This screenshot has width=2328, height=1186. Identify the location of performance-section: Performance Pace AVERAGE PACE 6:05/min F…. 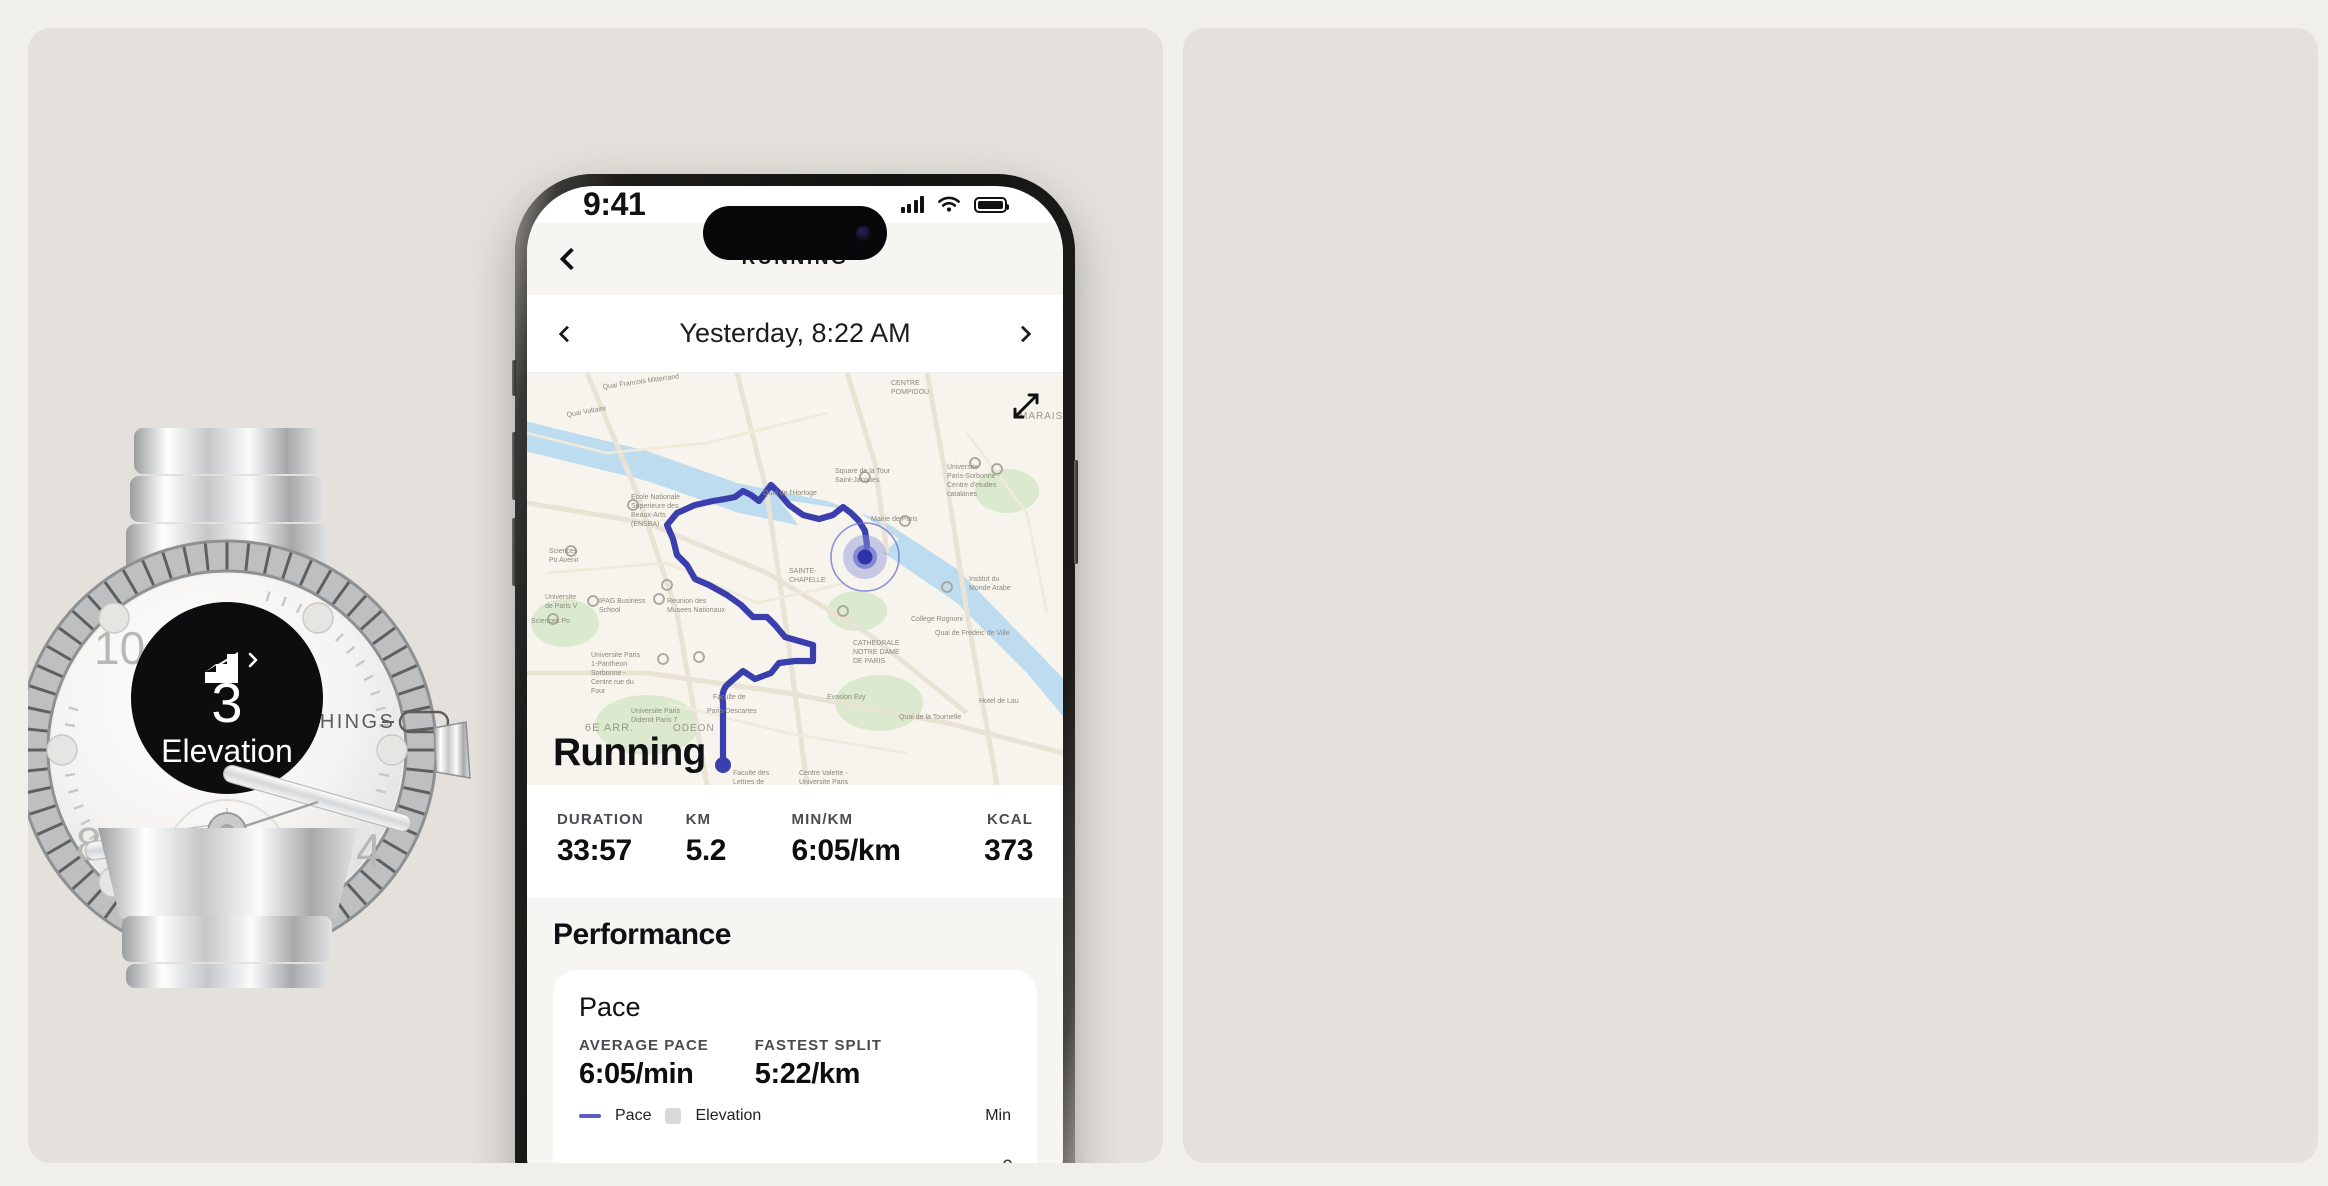
(795, 1030).